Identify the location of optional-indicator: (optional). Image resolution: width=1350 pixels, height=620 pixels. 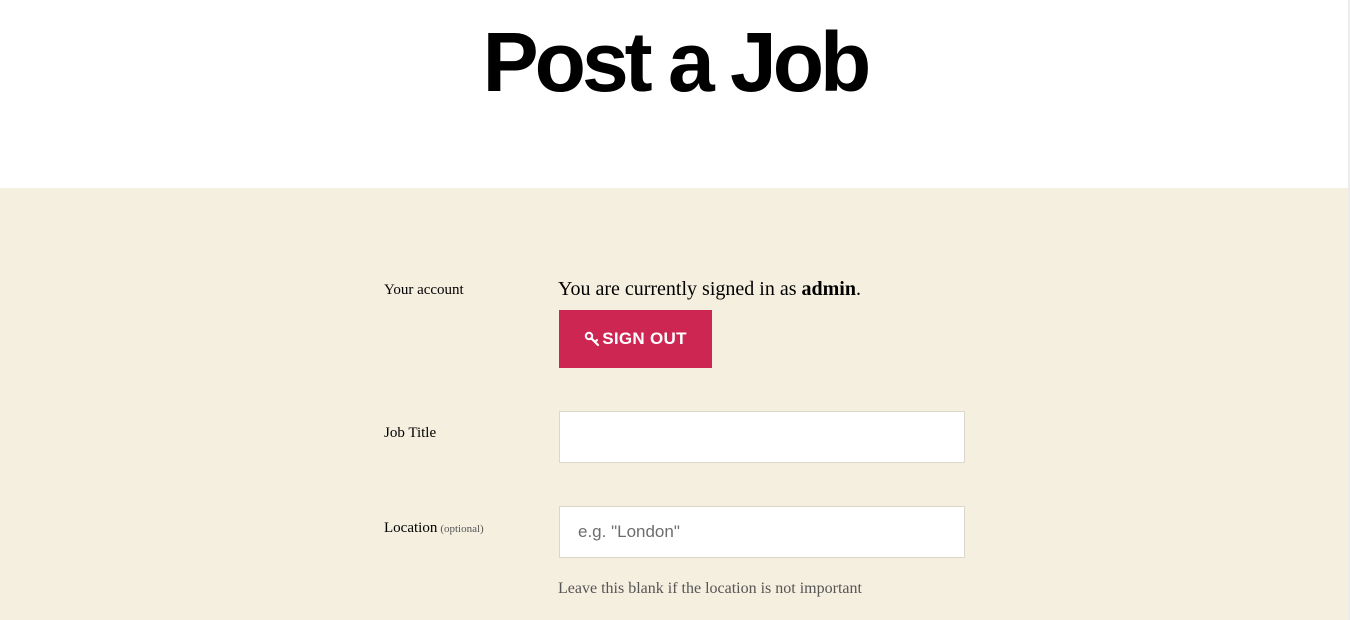
(462, 529).